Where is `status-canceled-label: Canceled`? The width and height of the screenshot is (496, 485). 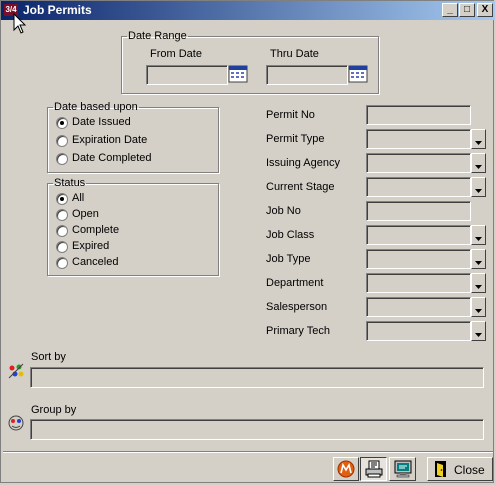
status-canceled-label: Canceled is located at coordinates (95, 262).